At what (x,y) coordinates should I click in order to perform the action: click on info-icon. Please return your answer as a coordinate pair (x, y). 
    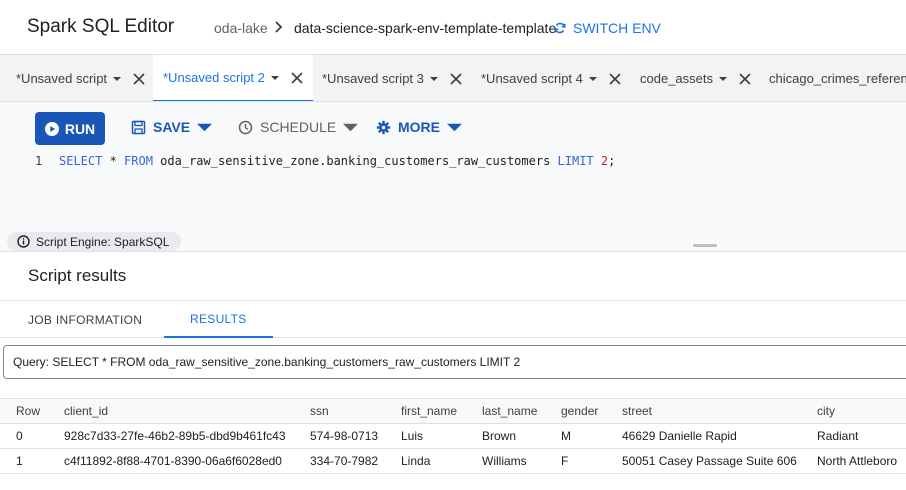
    Looking at the image, I should click on (23, 241).